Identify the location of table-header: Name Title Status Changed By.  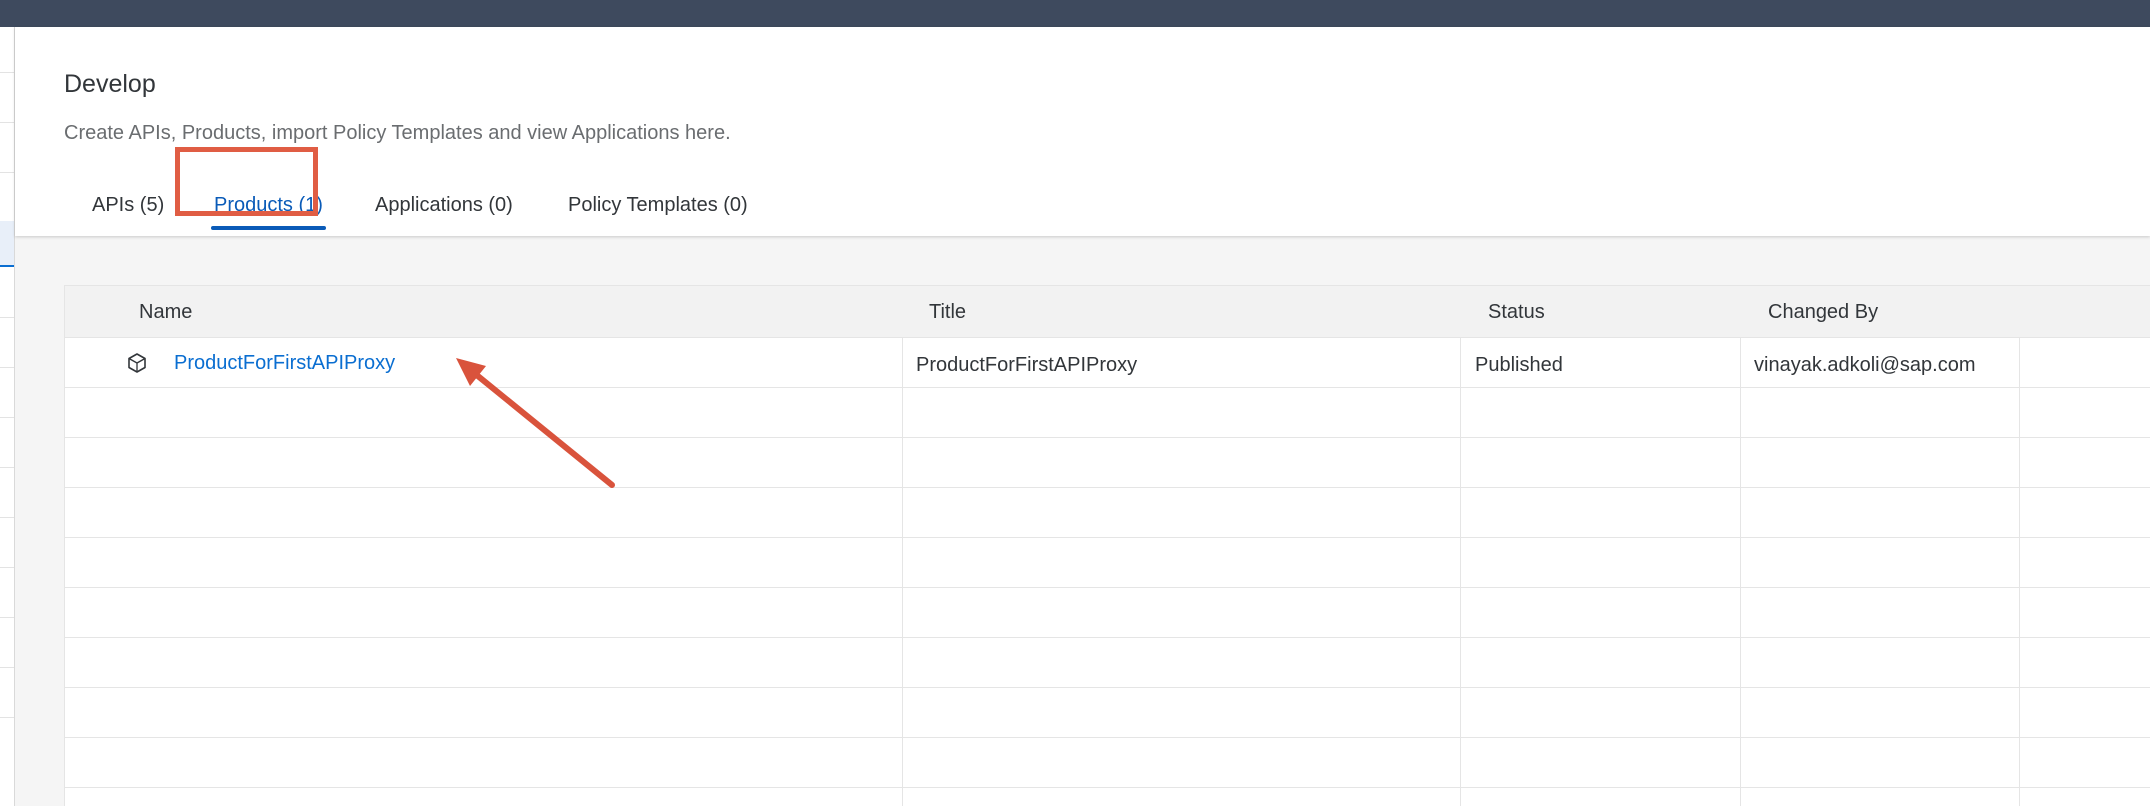
(1107, 312).